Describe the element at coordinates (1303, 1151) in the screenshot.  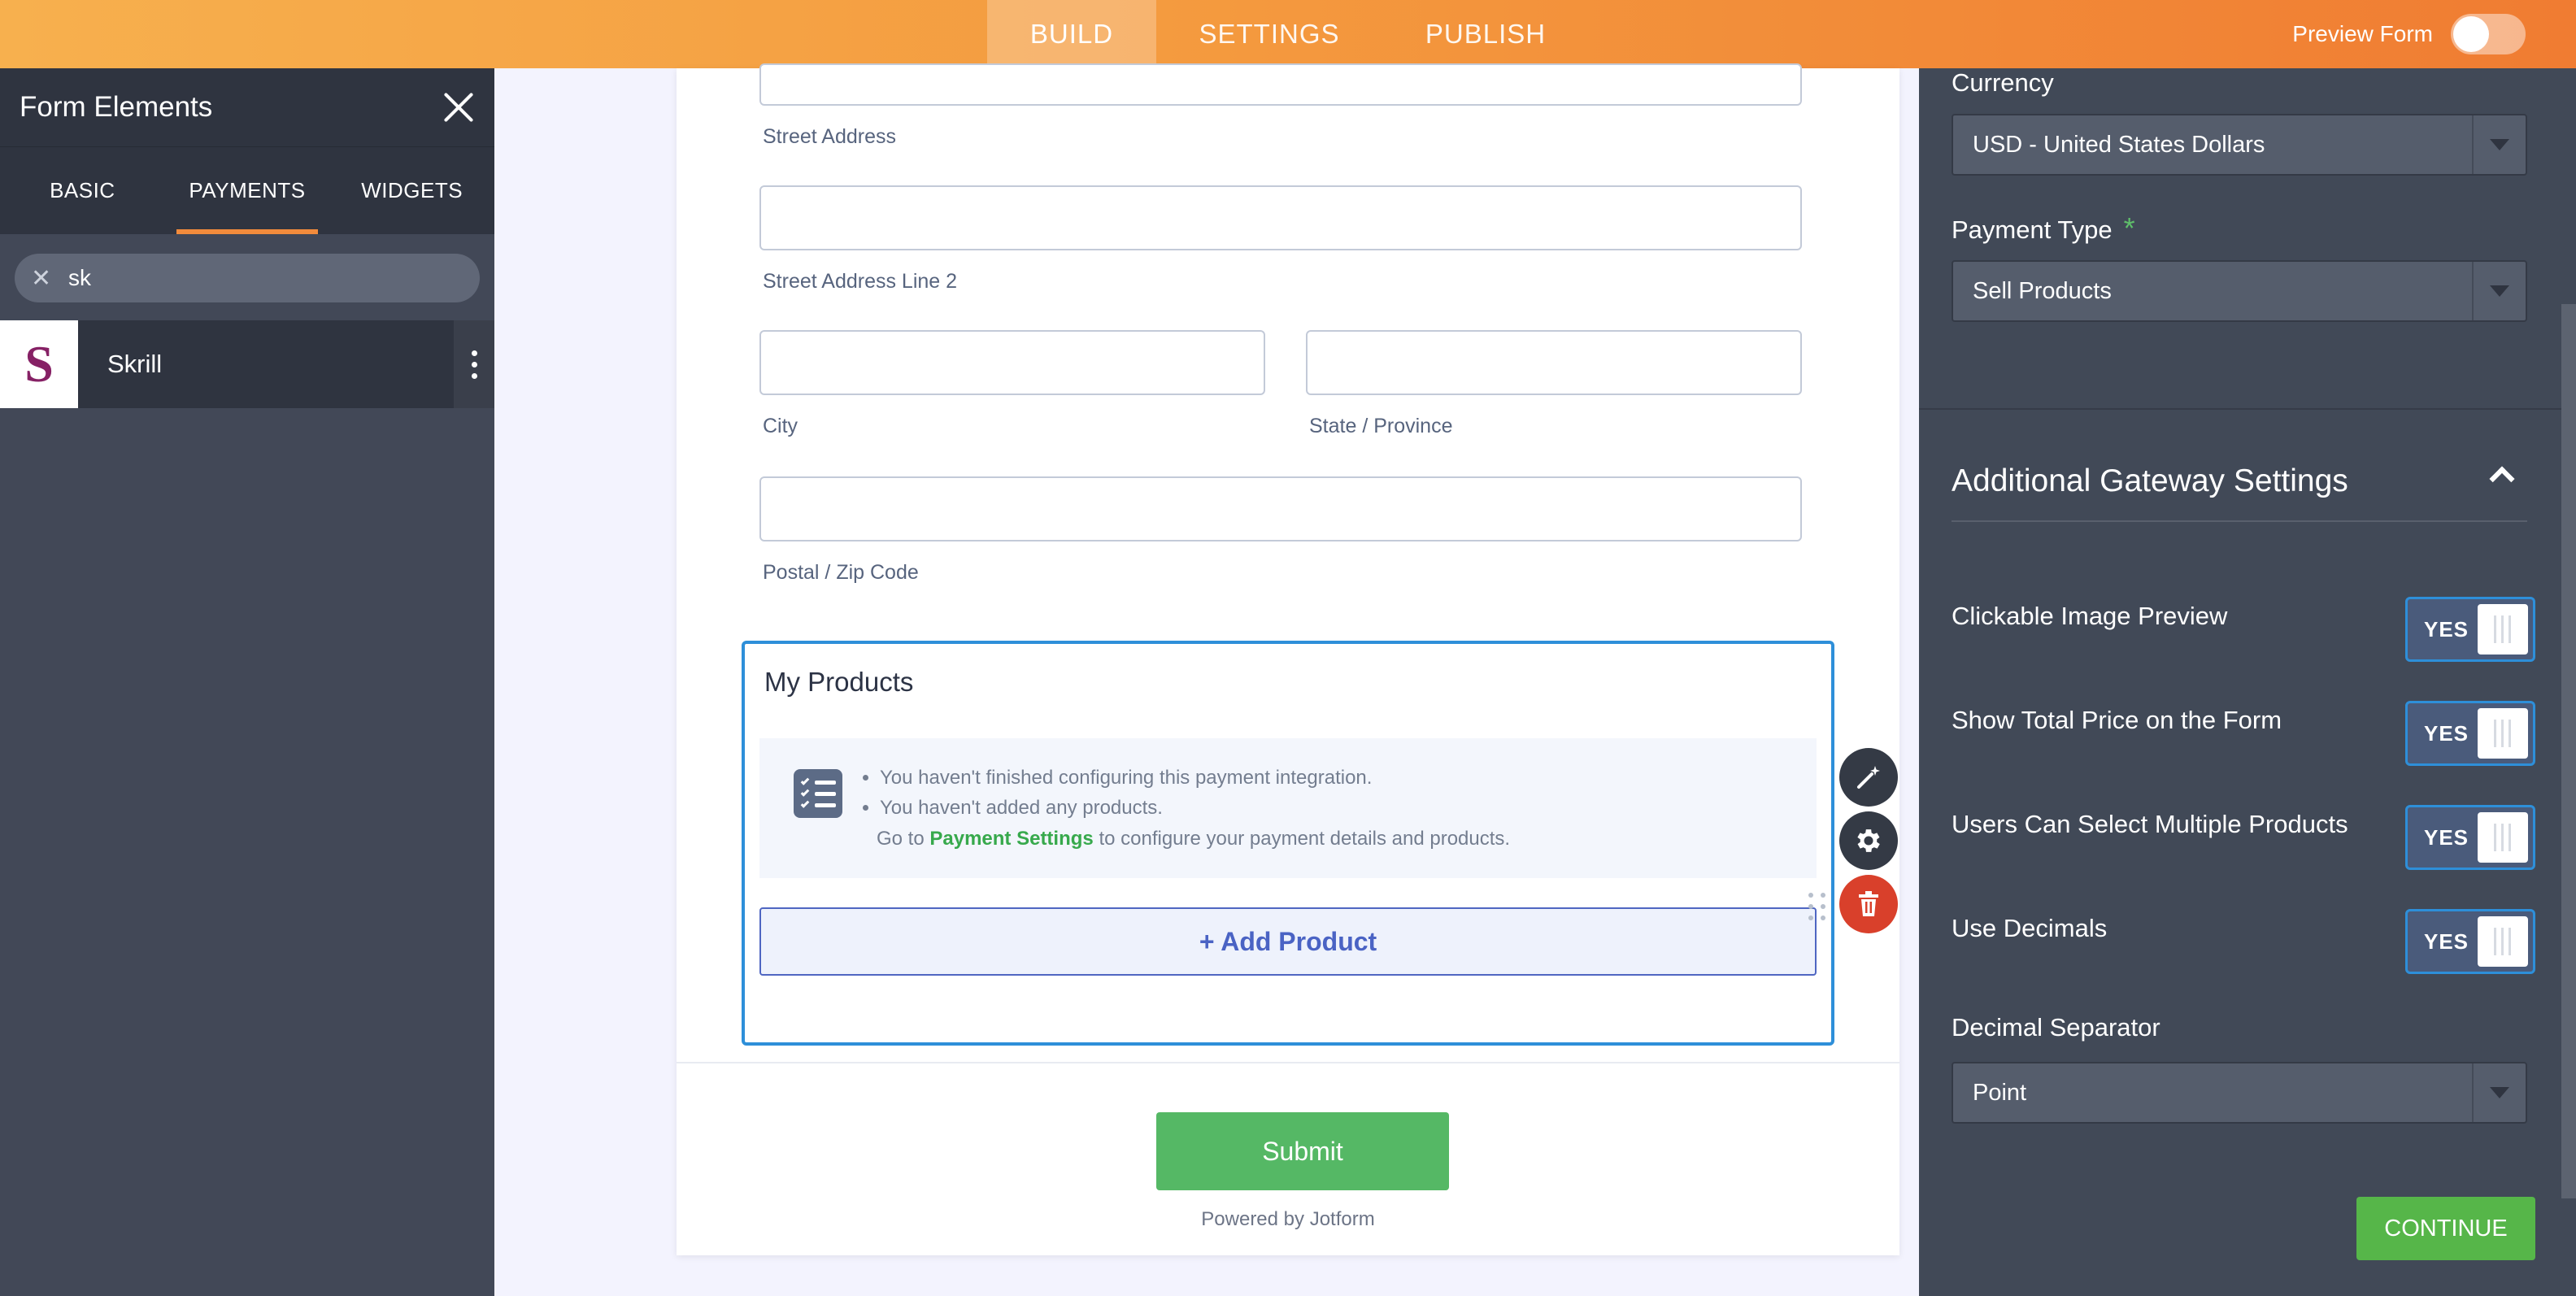
I see `submit-button: Submit` at that location.